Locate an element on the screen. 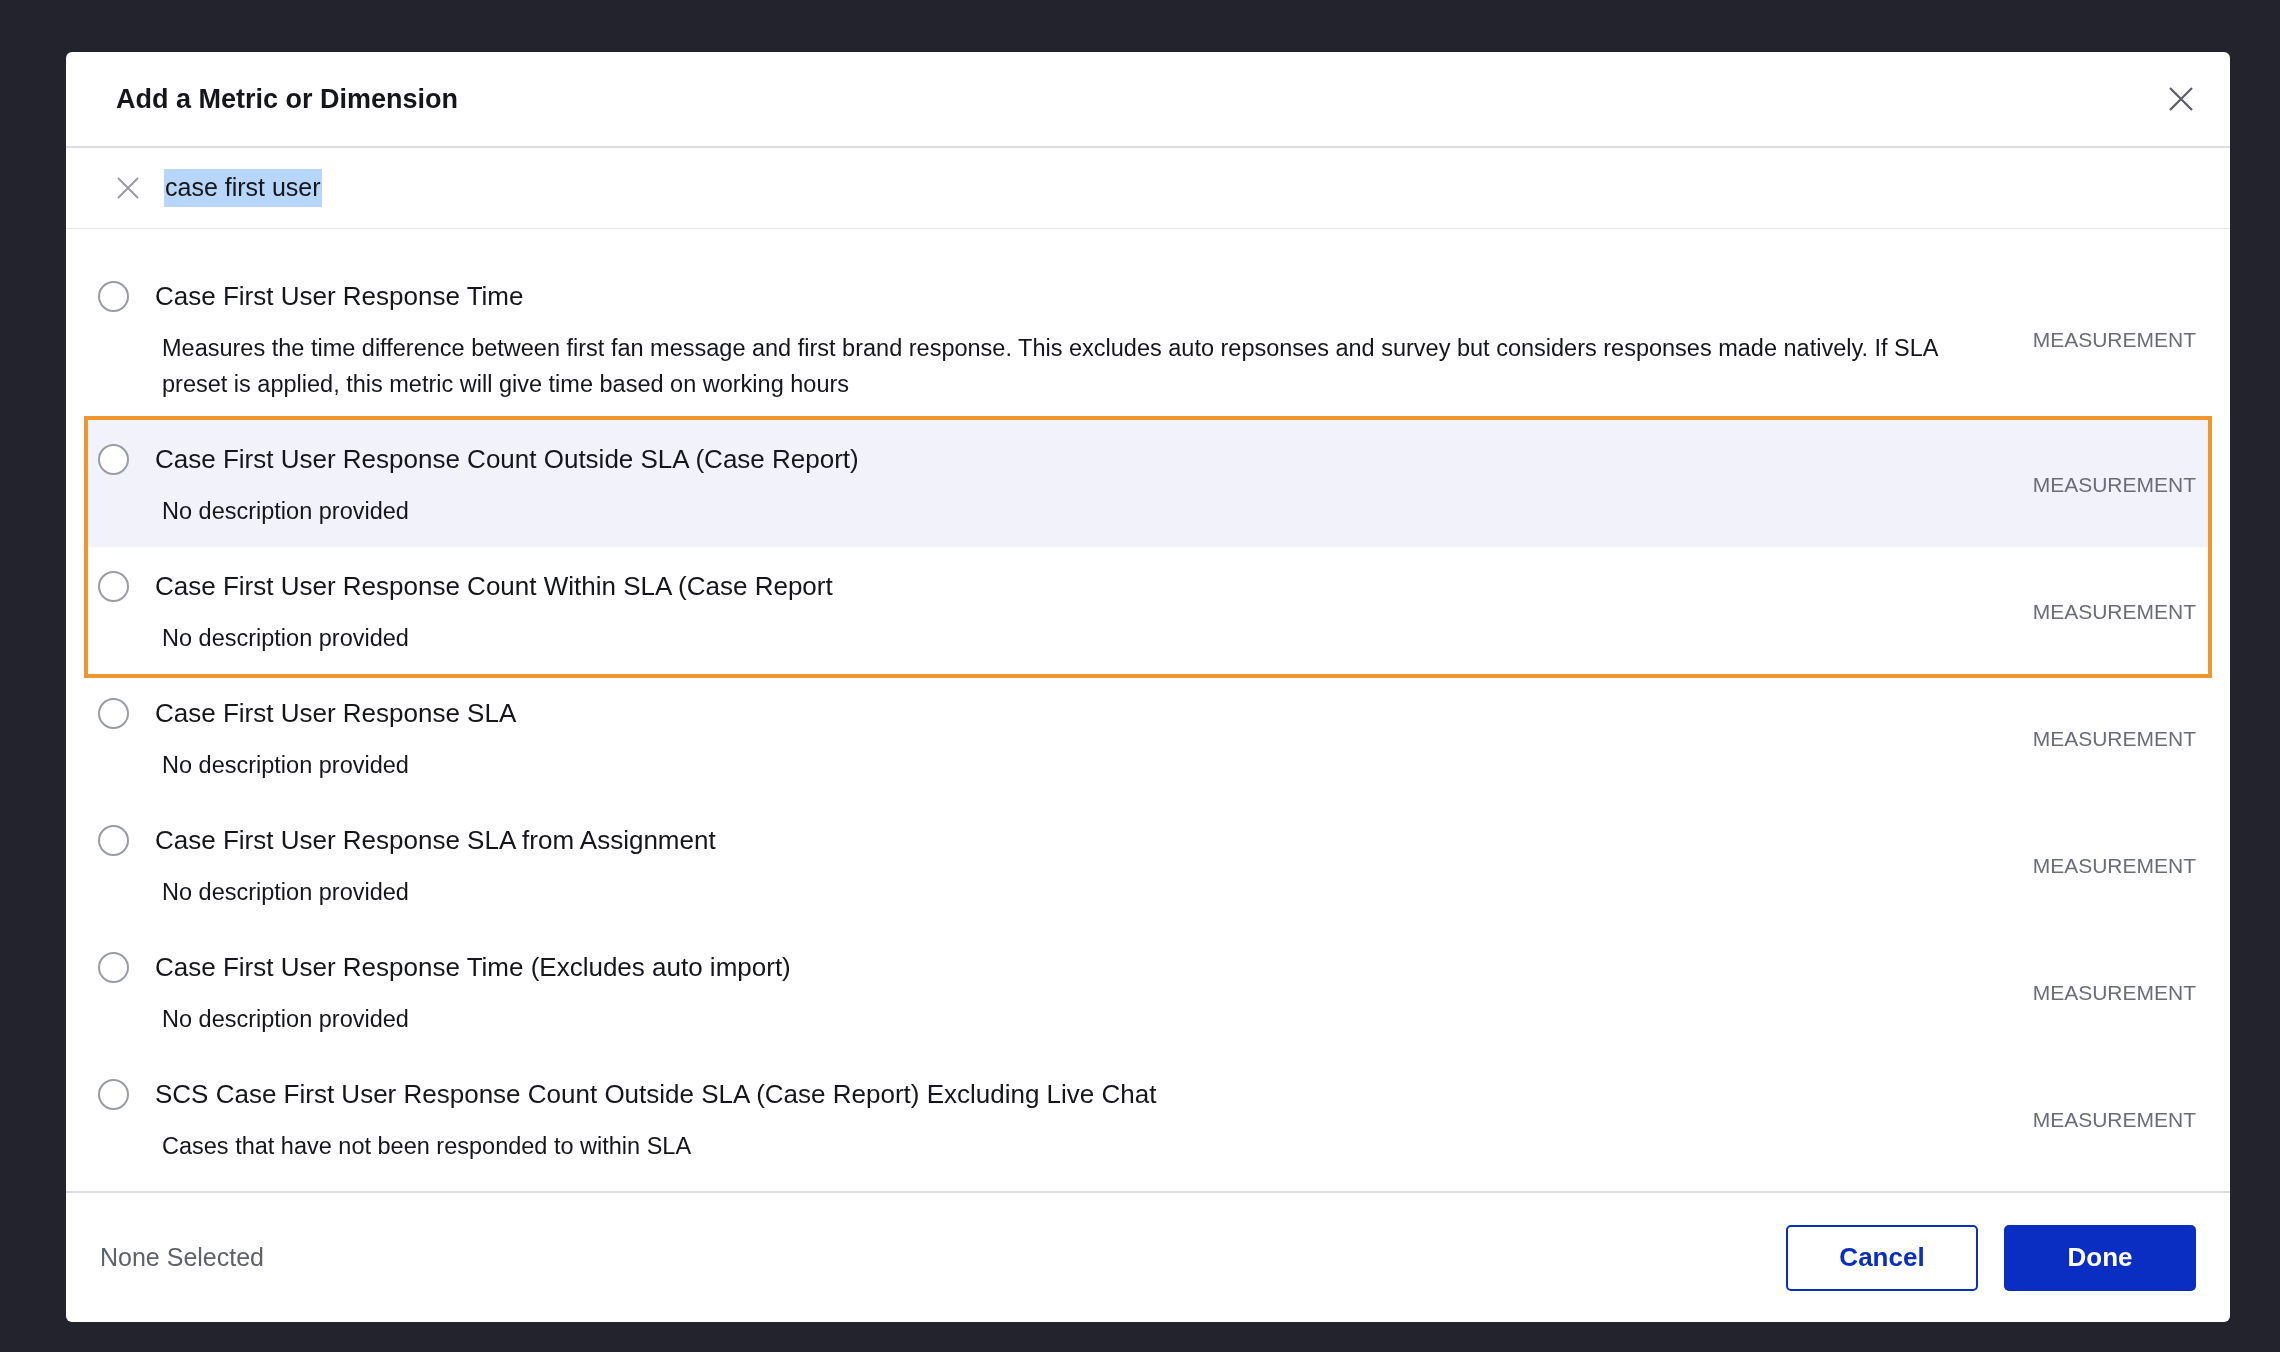  clear-icon is located at coordinates (128, 188).